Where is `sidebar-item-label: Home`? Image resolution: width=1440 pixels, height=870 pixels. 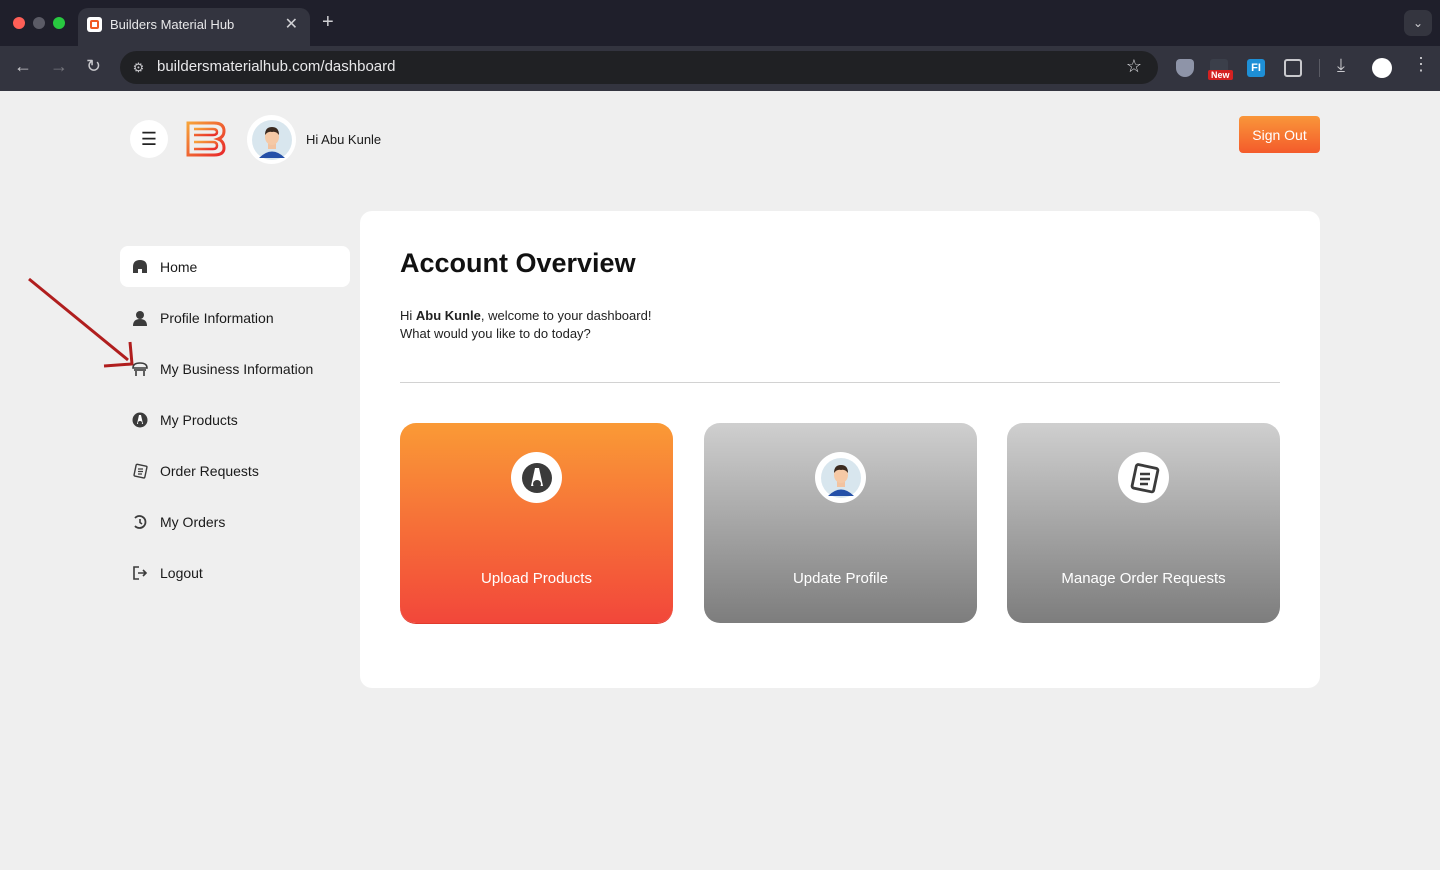
sidebar-item-label: Home is located at coordinates (179, 266).